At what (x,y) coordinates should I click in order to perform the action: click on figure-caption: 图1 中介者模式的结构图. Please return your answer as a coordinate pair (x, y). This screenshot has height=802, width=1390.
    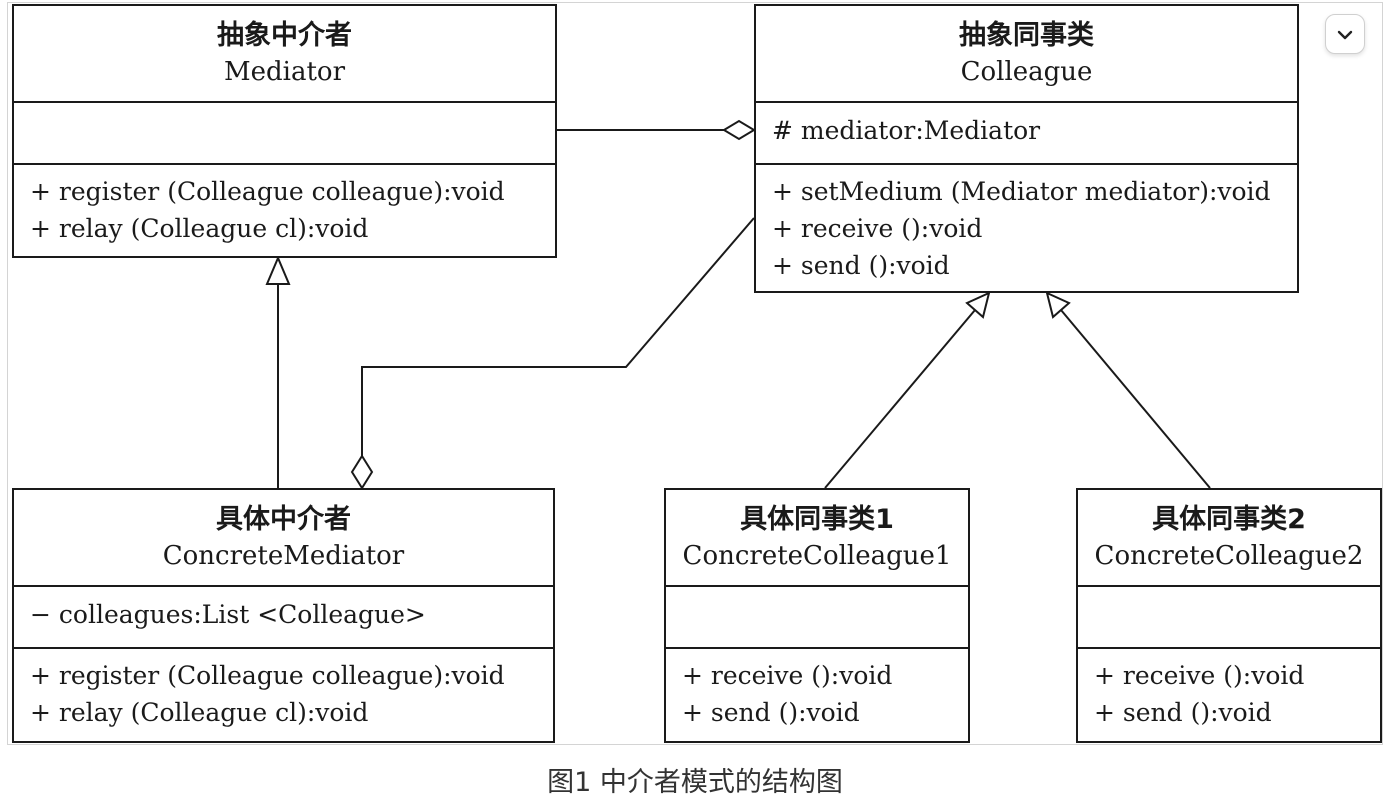
    Looking at the image, I should click on (695, 782).